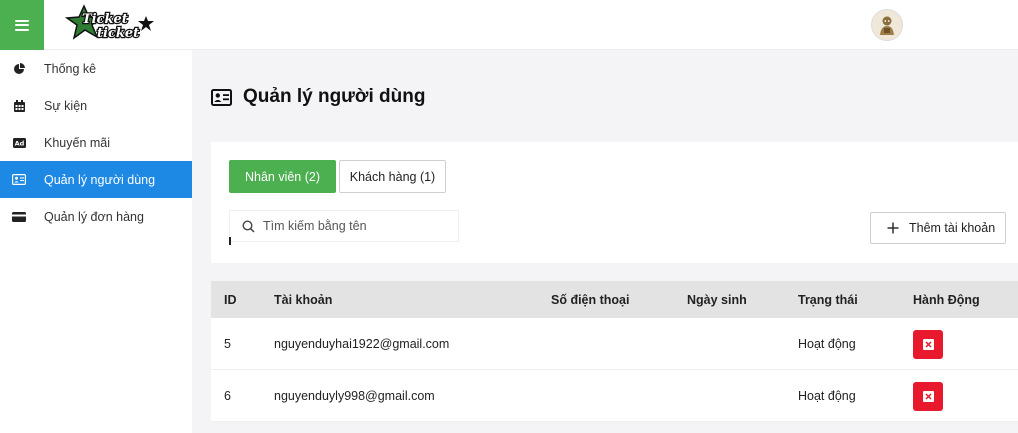  What do you see at coordinates (230, 300) in the screenshot?
I see `column-header-id: ID` at bounding box center [230, 300].